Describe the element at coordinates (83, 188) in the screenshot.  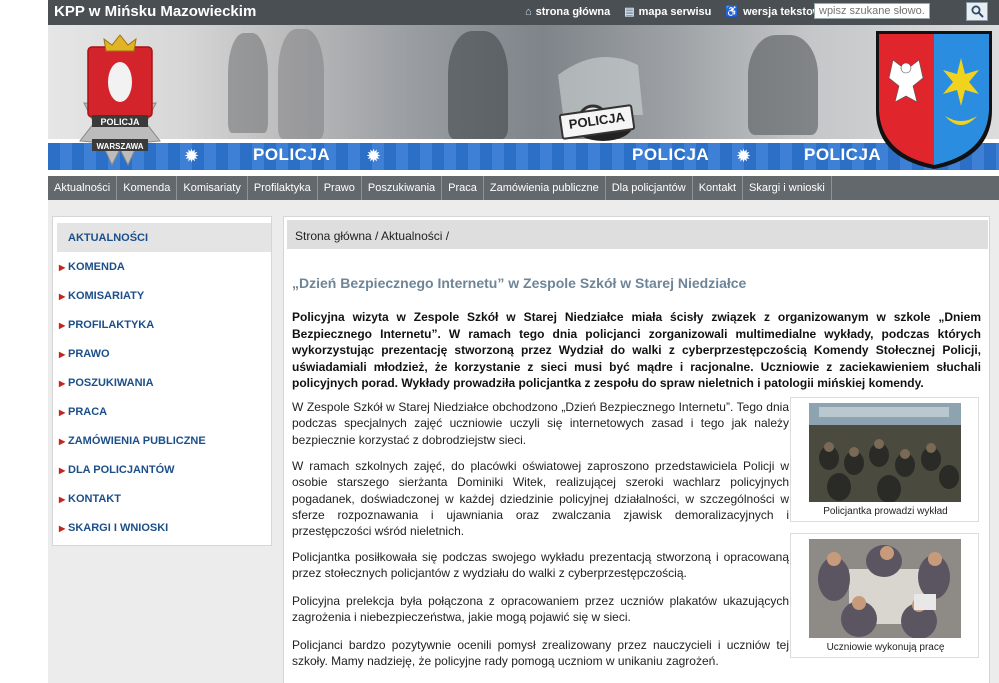
I see `nav-item-aktualnosci: Aktualności` at that location.